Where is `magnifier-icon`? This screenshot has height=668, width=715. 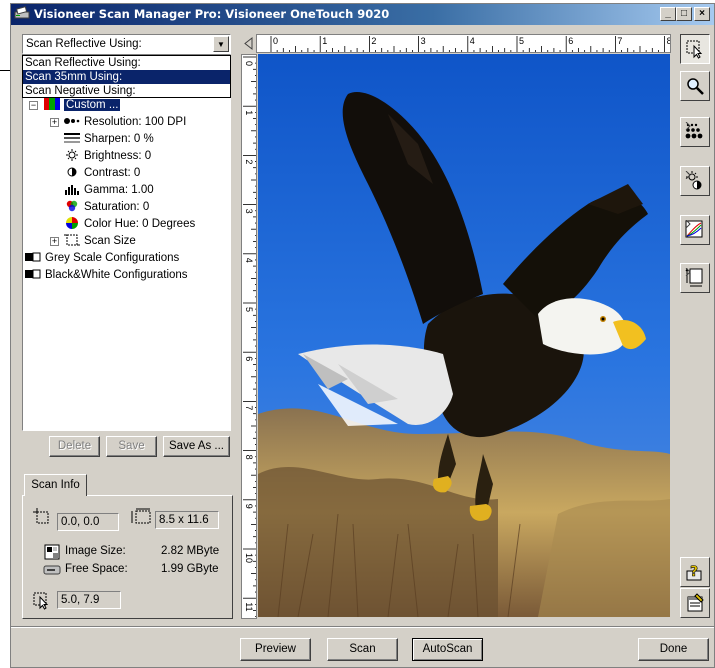
magnifier-icon is located at coordinates (695, 86).